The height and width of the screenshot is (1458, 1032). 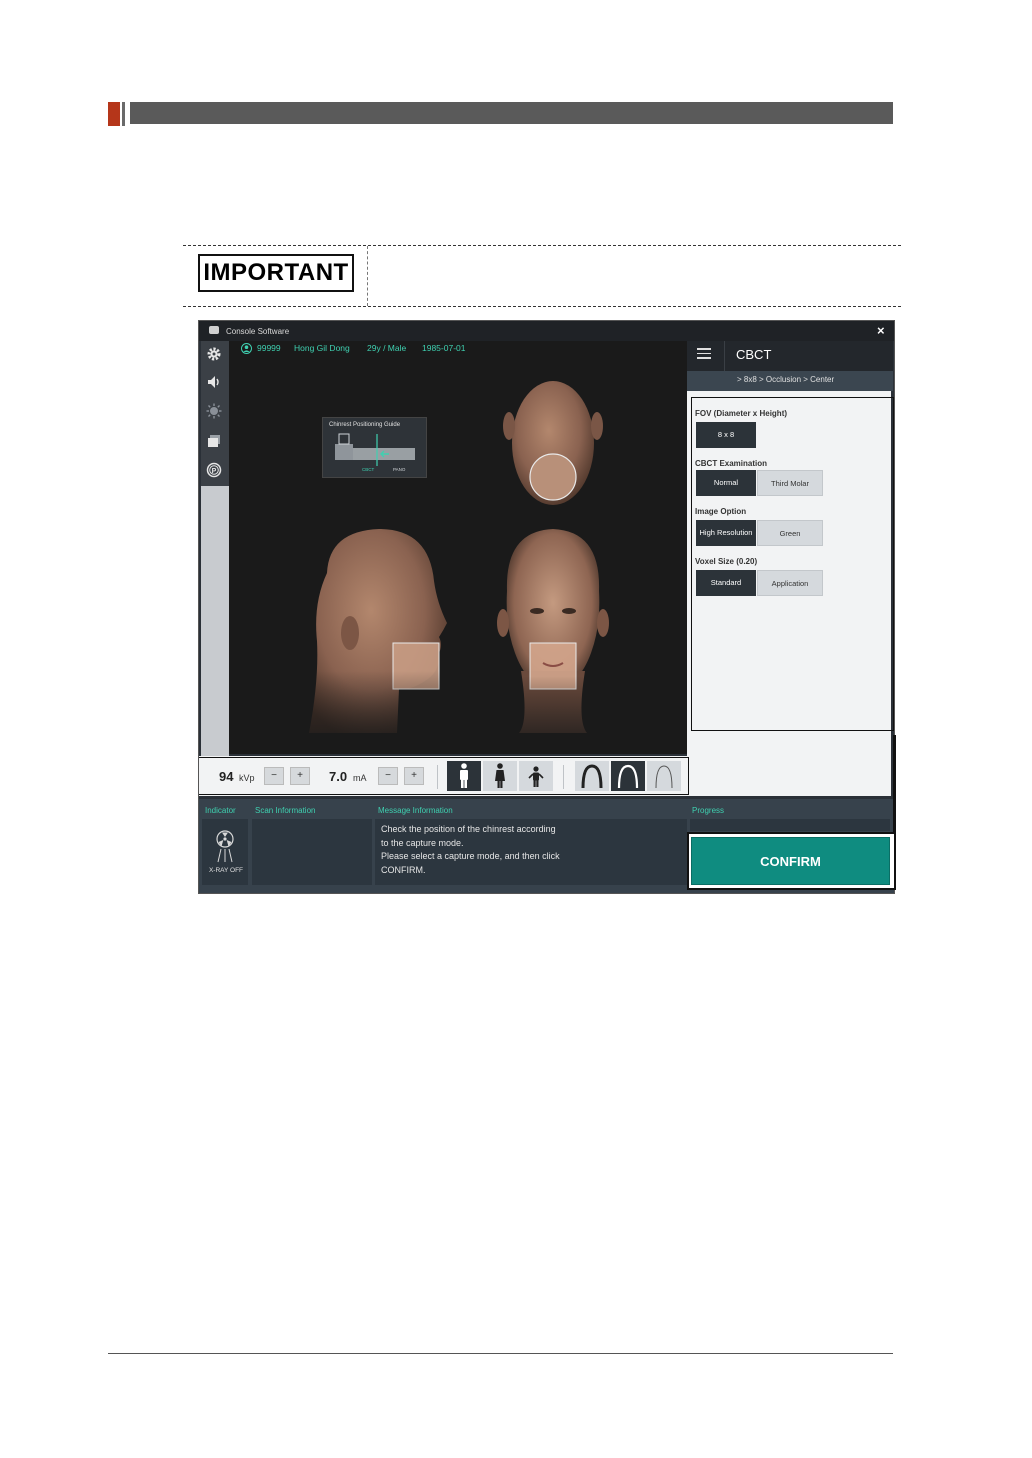 I want to click on important-border-top, so click(x=542, y=245).